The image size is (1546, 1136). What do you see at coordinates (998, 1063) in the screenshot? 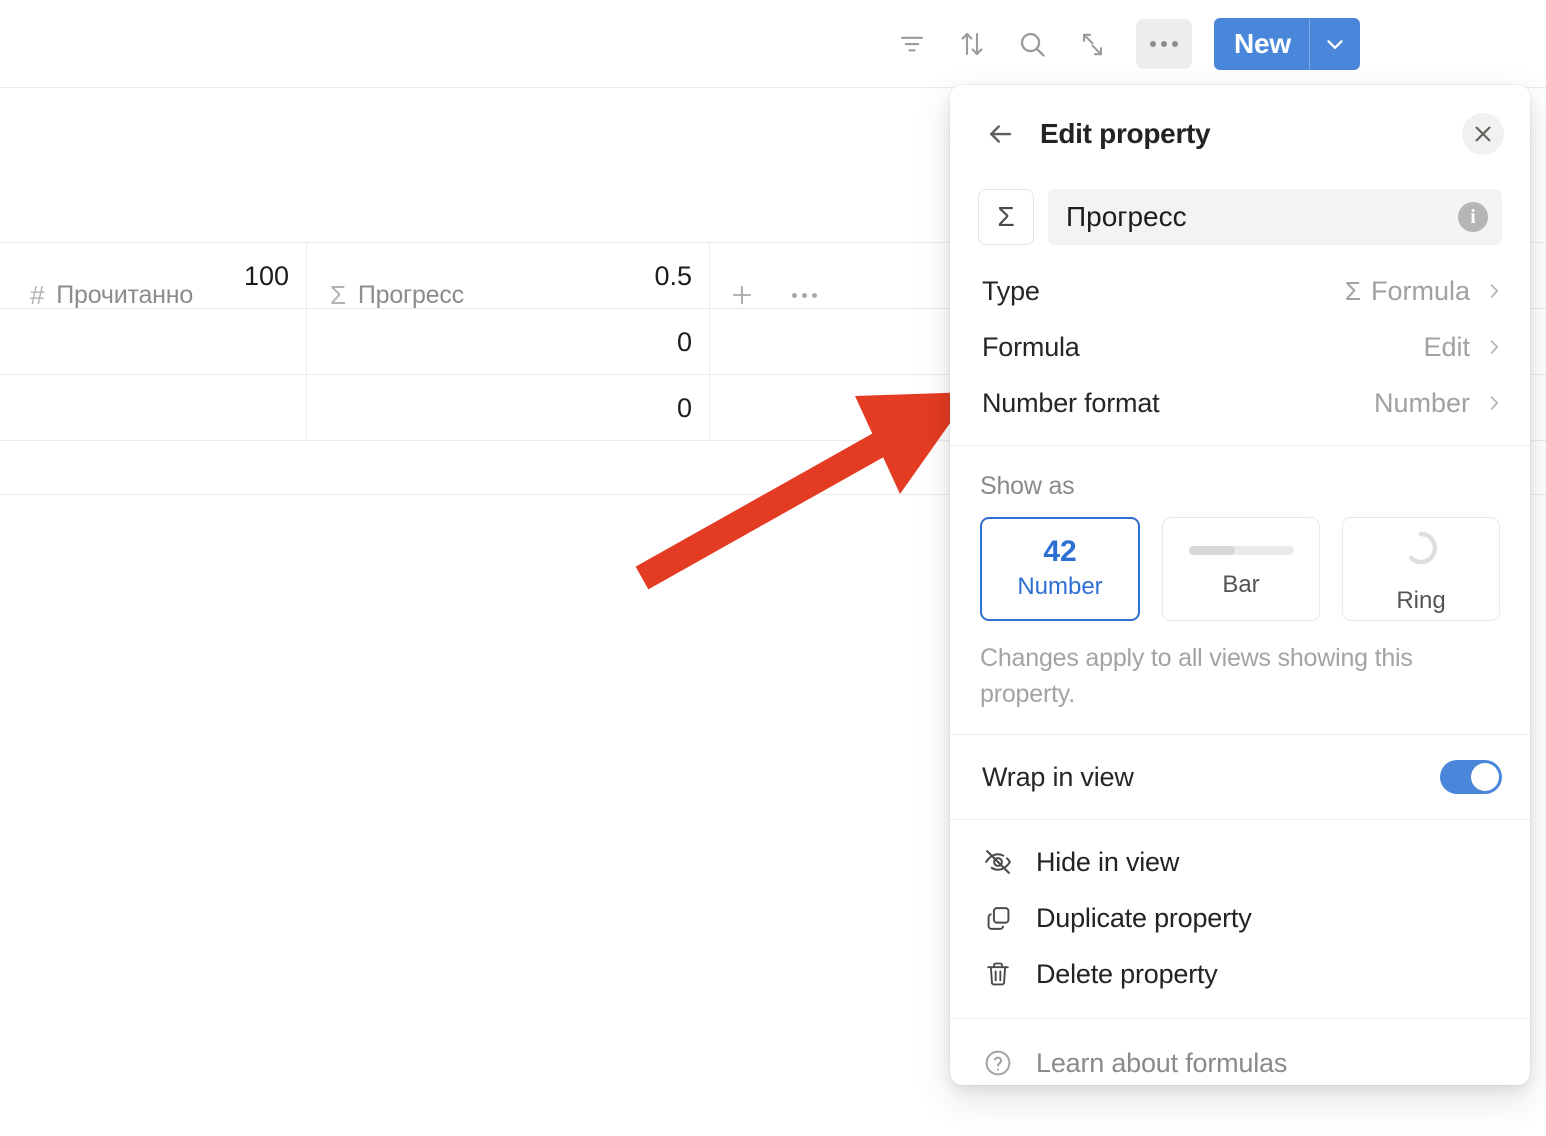
I see `question-circle-icon` at bounding box center [998, 1063].